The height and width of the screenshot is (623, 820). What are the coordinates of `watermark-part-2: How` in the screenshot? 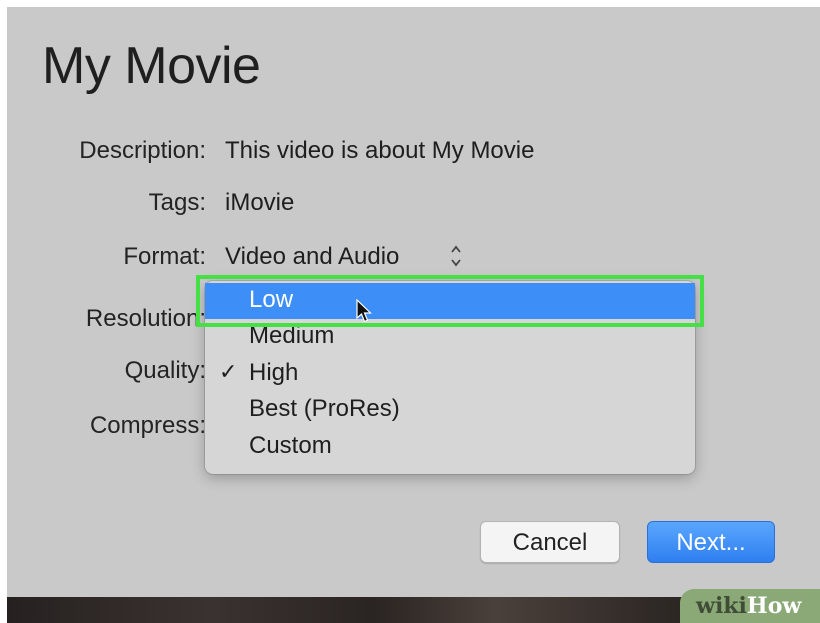 It's located at (774, 606).